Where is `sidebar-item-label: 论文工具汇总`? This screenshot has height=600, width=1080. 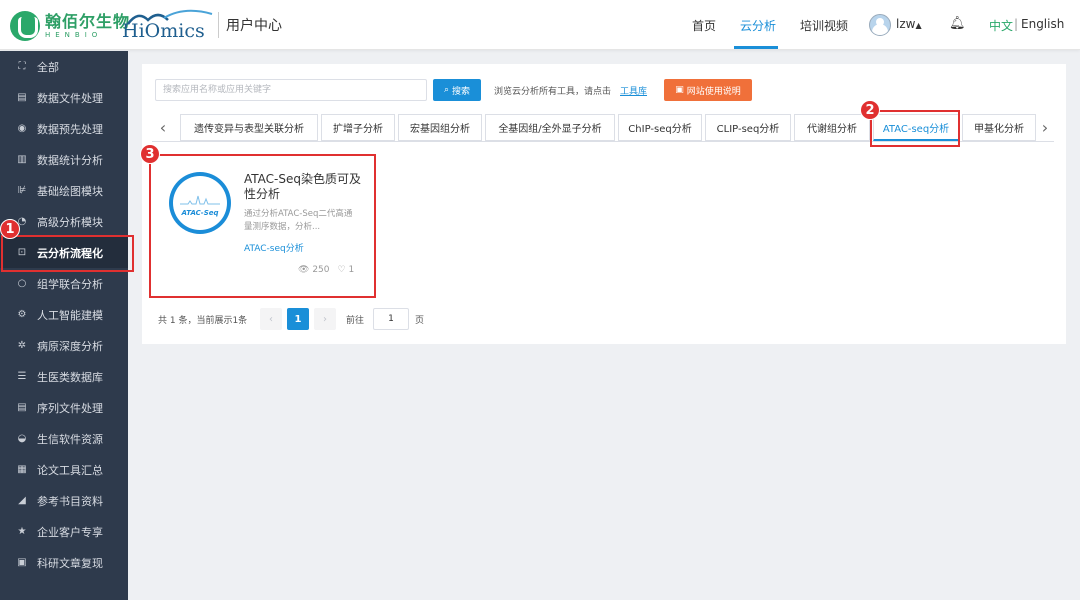 sidebar-item-label: 论文工具汇总 is located at coordinates (70, 470).